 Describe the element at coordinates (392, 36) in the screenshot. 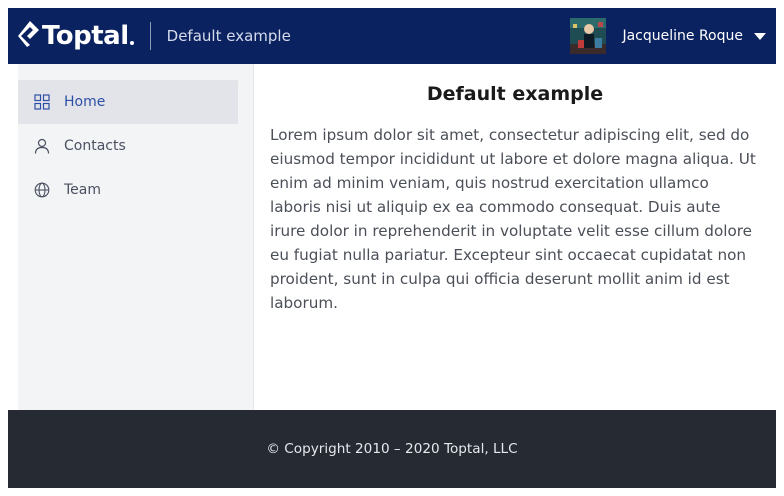

I see `top-header: Toptal Default example Jacqueline Roque` at that location.